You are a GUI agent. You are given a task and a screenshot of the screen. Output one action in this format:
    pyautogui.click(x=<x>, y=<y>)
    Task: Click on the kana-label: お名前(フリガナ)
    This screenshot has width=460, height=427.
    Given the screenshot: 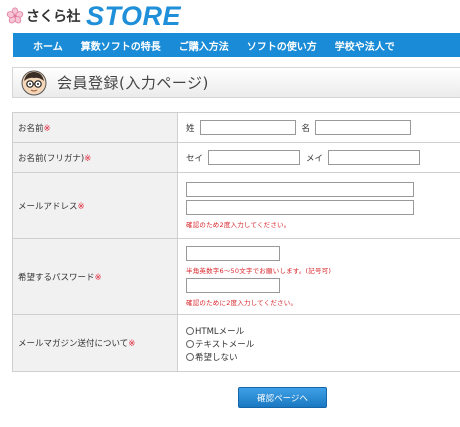 What is the action you would take?
    pyautogui.click(x=51, y=158)
    